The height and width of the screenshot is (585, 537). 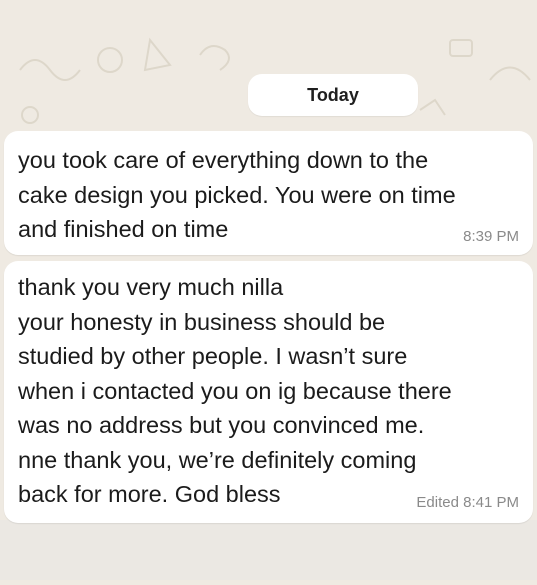 What do you see at coordinates (437, 502) in the screenshot?
I see `edited-label: Edited` at bounding box center [437, 502].